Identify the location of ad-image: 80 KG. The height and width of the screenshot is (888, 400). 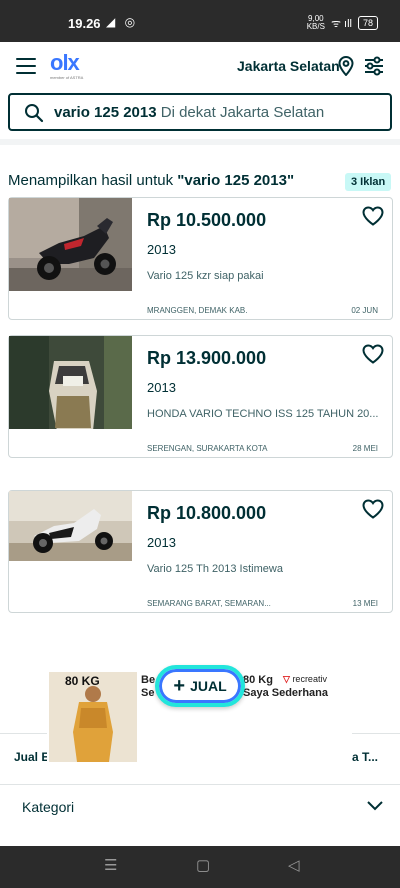
(93, 717).